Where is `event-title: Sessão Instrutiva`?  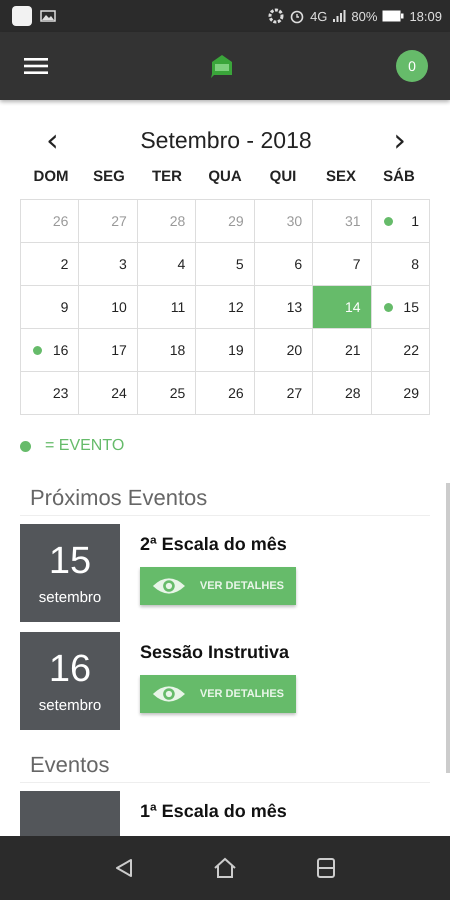
event-title: Sessão Instrutiva is located at coordinates (215, 652).